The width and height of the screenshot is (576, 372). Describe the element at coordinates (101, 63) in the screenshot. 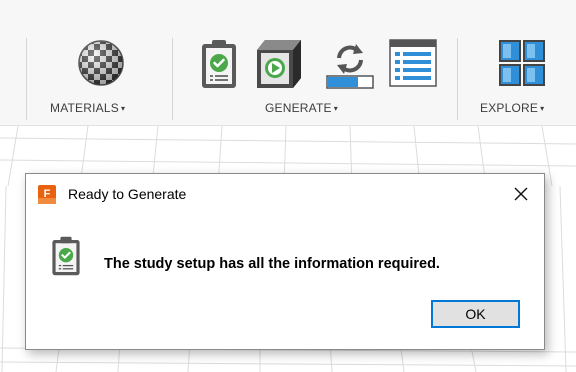

I see `material-checker-sphere-icon` at that location.